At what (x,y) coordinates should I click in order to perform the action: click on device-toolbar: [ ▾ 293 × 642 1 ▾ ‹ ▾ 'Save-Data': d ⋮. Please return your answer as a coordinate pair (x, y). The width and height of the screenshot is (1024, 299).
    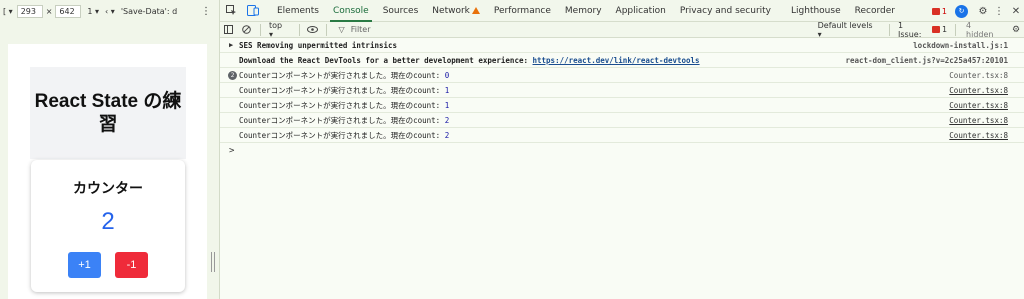
    Looking at the image, I should click on (109, 11).